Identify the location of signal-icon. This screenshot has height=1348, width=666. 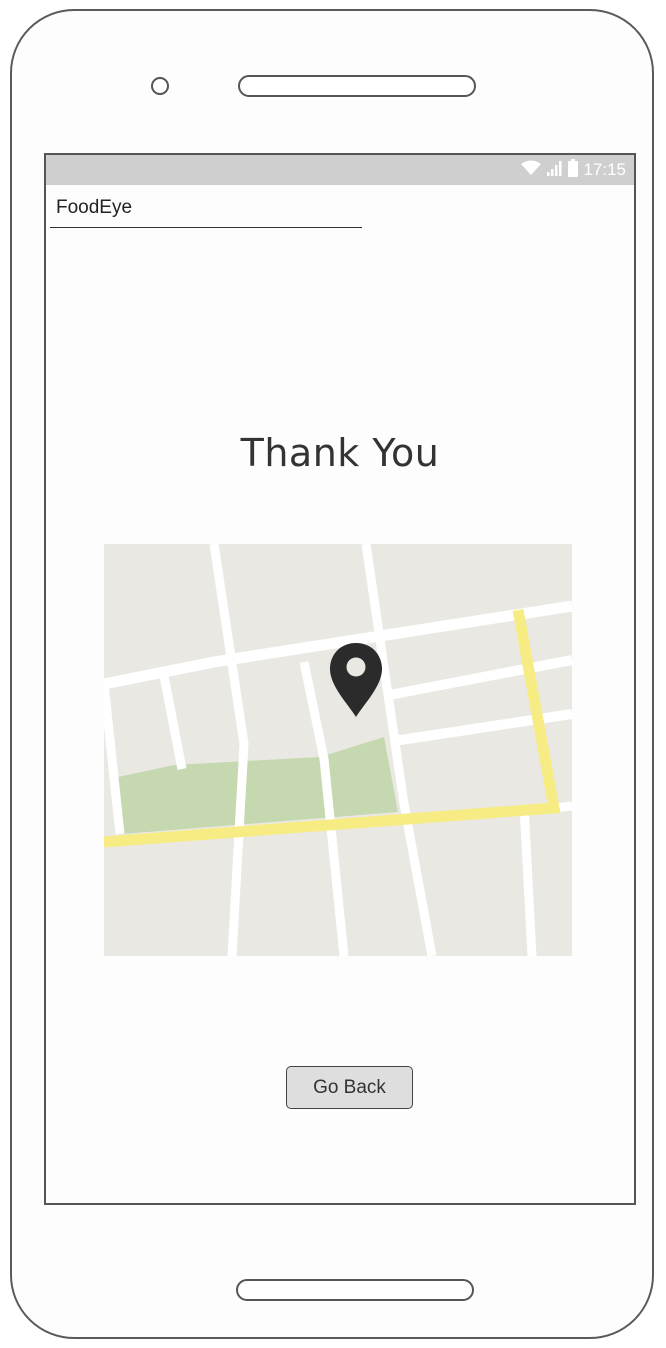
(555, 170).